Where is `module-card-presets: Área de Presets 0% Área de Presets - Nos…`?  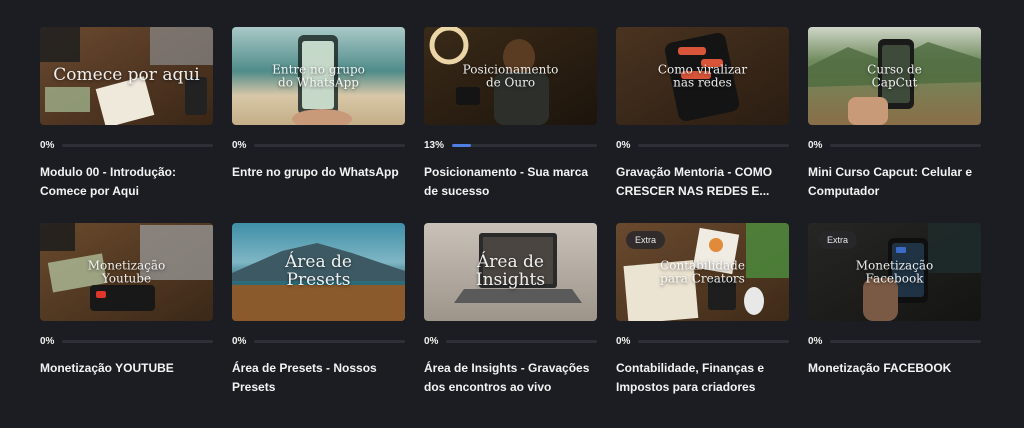
module-card-presets: Área de Presets 0% Área de Presets - Nos… is located at coordinates (318, 321).